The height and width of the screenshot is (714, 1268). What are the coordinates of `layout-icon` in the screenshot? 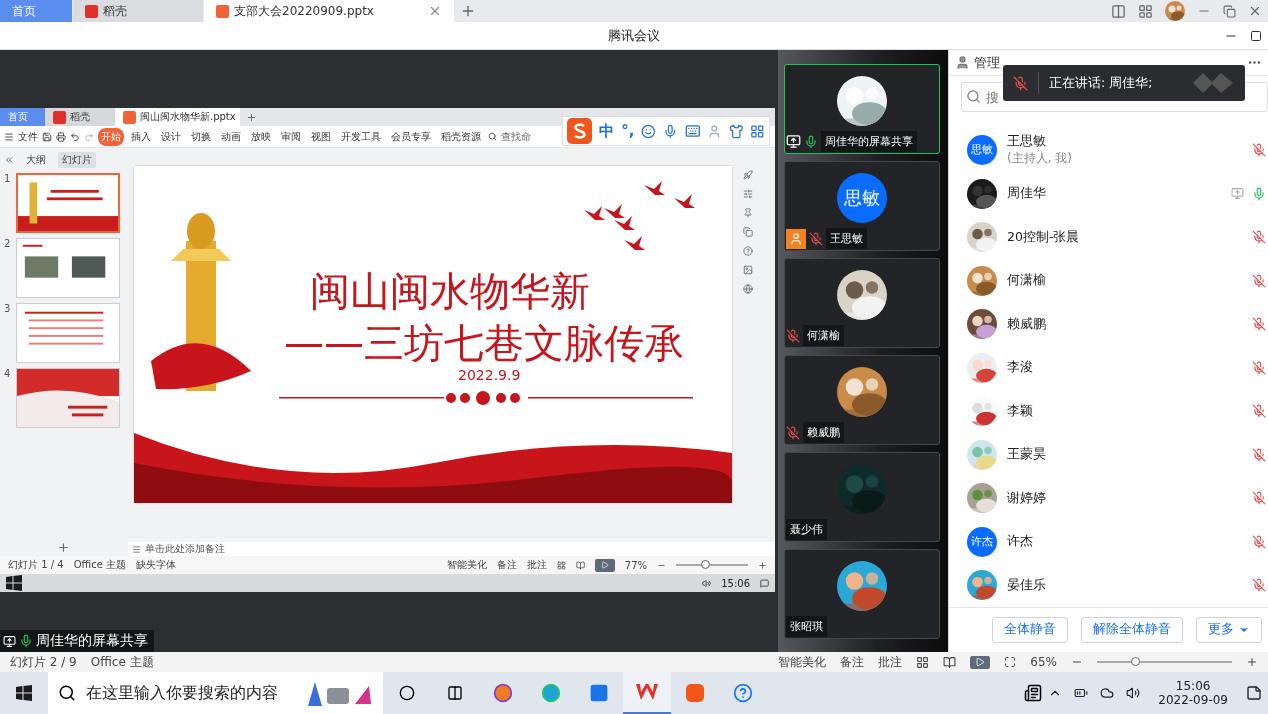 It's located at (1118, 11).